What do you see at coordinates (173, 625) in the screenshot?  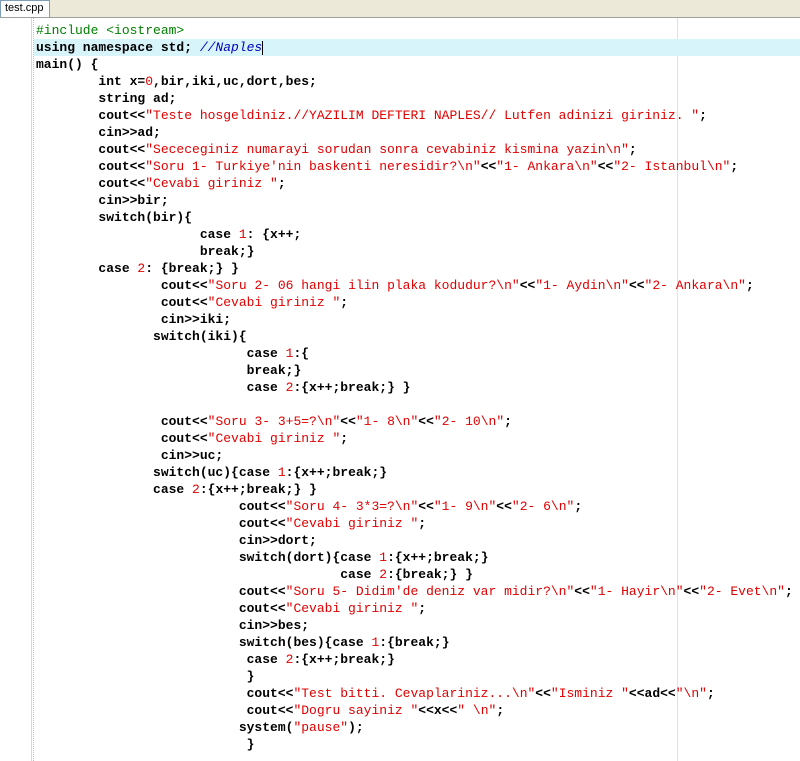 I see `code-token: cin>>bes;` at bounding box center [173, 625].